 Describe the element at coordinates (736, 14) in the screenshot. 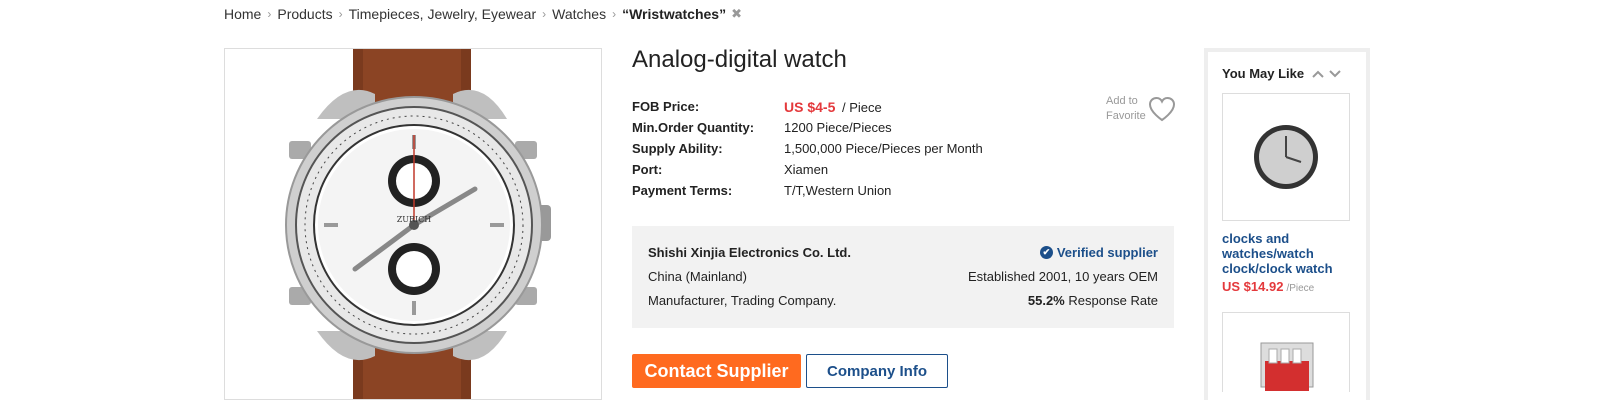

I see `close-icon: ✖` at that location.